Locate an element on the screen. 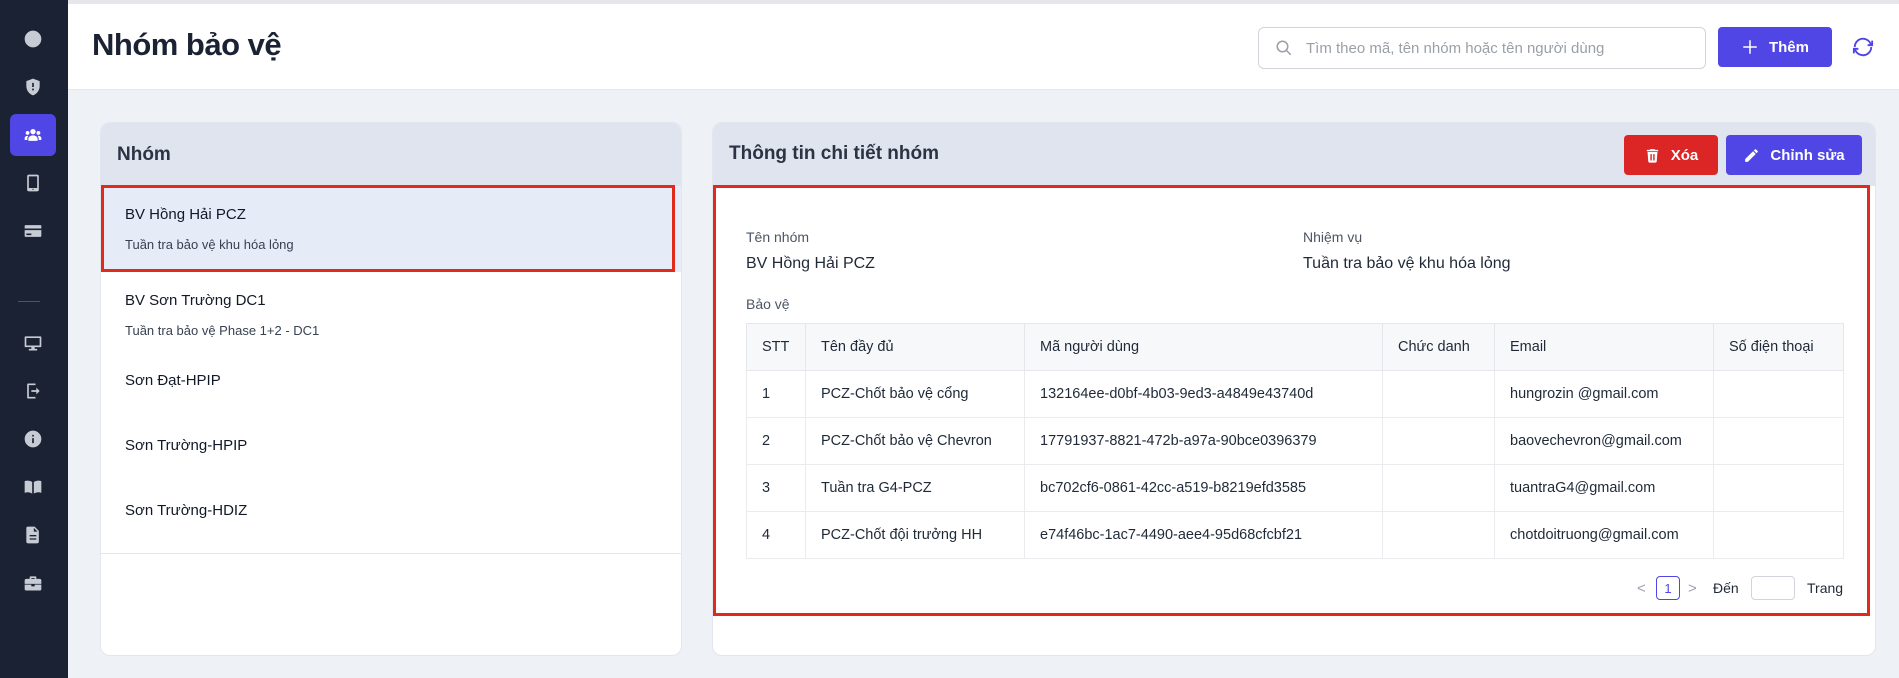  goto-page-input is located at coordinates (1773, 588).